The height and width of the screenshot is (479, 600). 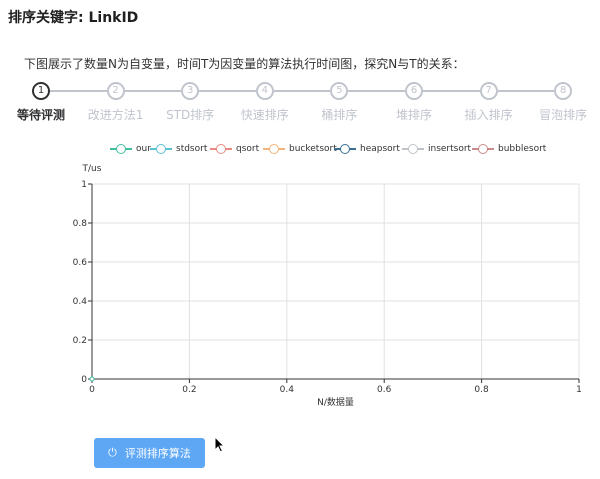 I want to click on step-label: STD排序, so click(x=190, y=115).